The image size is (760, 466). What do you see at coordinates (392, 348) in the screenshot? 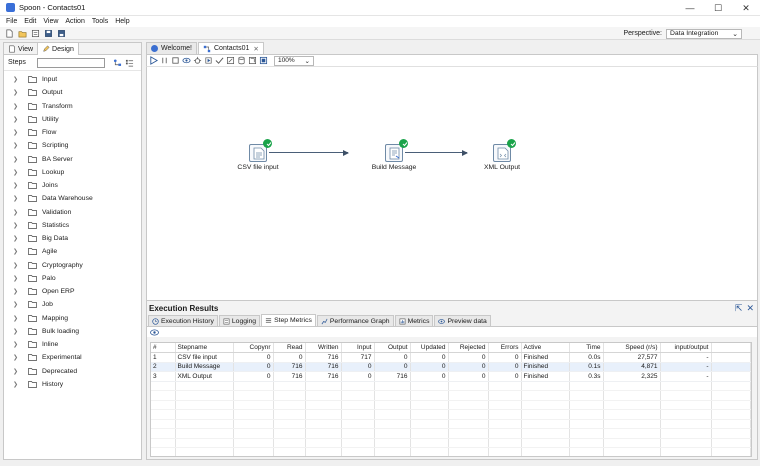
I see `col-header-output: Output` at bounding box center [392, 348].